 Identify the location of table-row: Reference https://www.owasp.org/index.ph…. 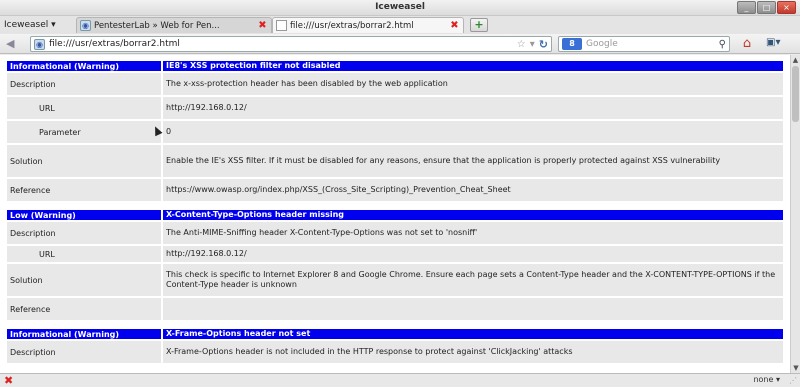
(395, 189).